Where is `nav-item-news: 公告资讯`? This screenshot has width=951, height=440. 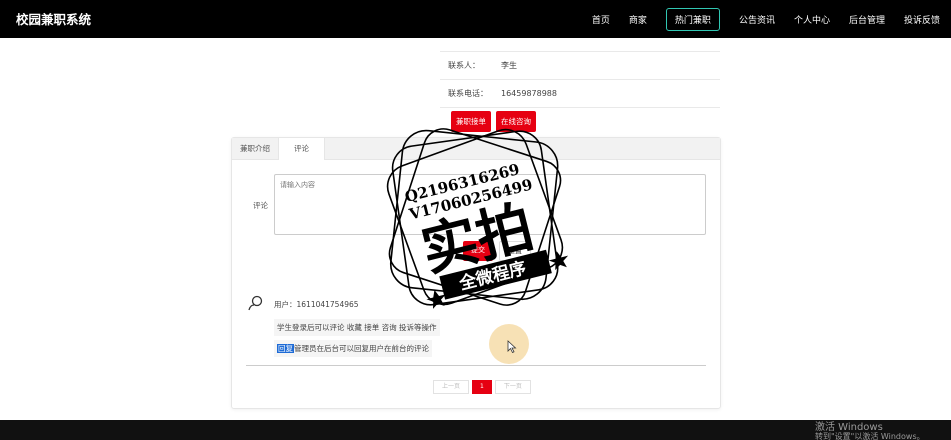
nav-item-news: 公告资讯 is located at coordinates (757, 19).